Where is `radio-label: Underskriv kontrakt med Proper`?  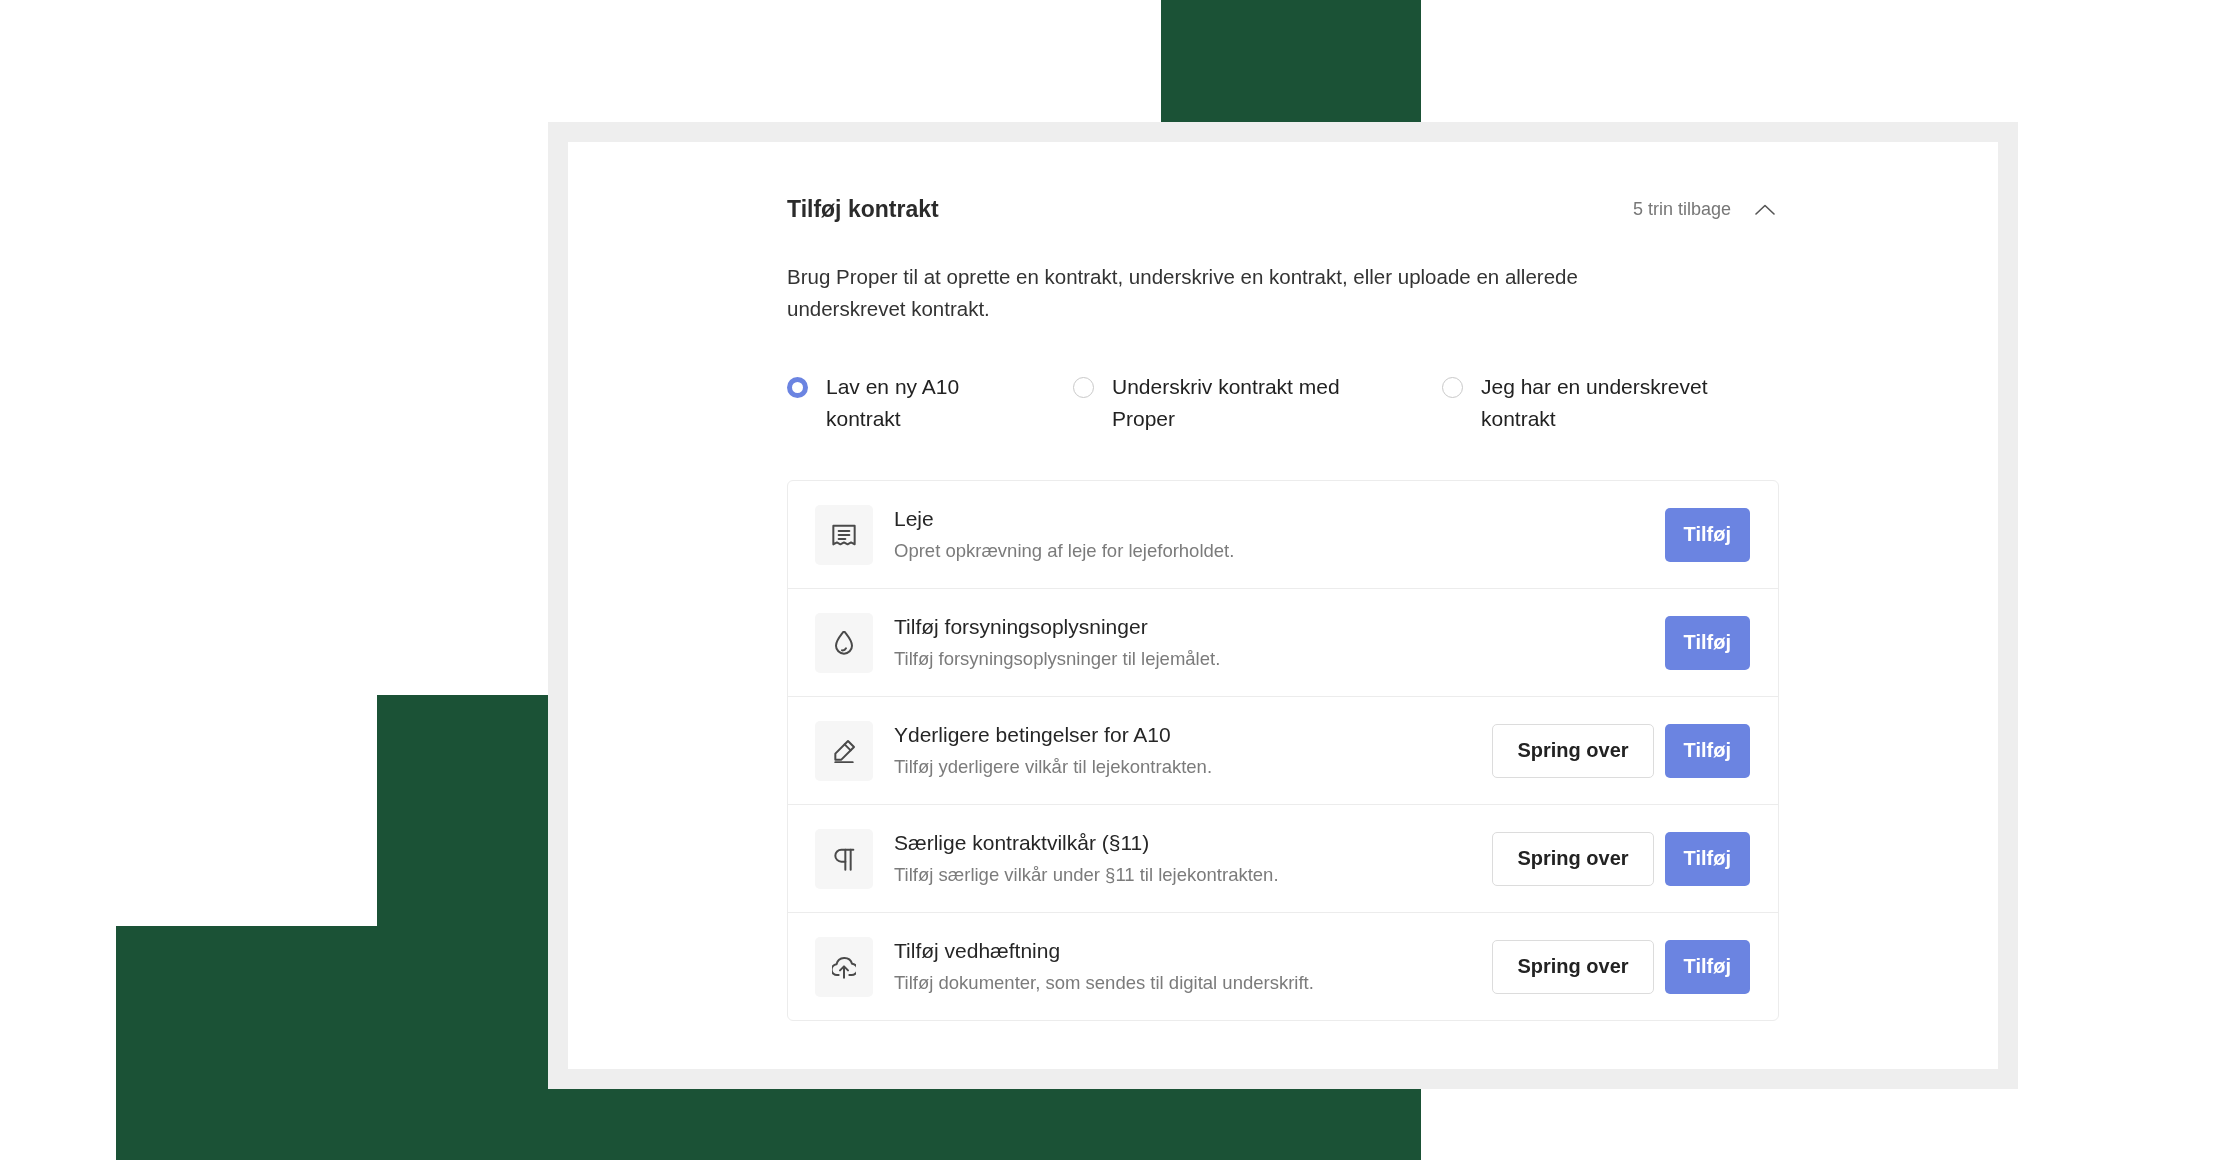 radio-label: Underskriv kontrakt med Proper is located at coordinates (1254, 403).